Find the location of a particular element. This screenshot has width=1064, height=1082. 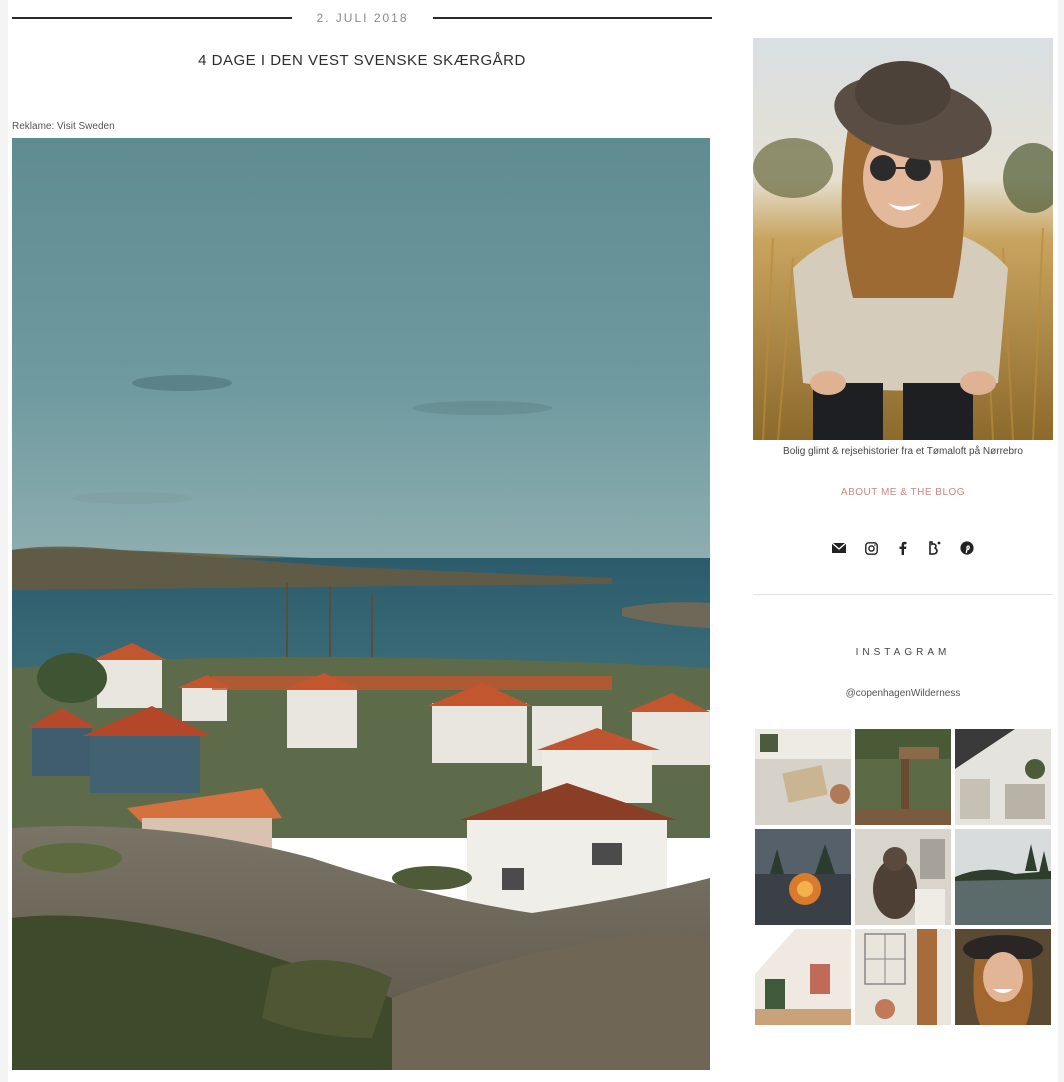

social-links is located at coordinates (903, 548).